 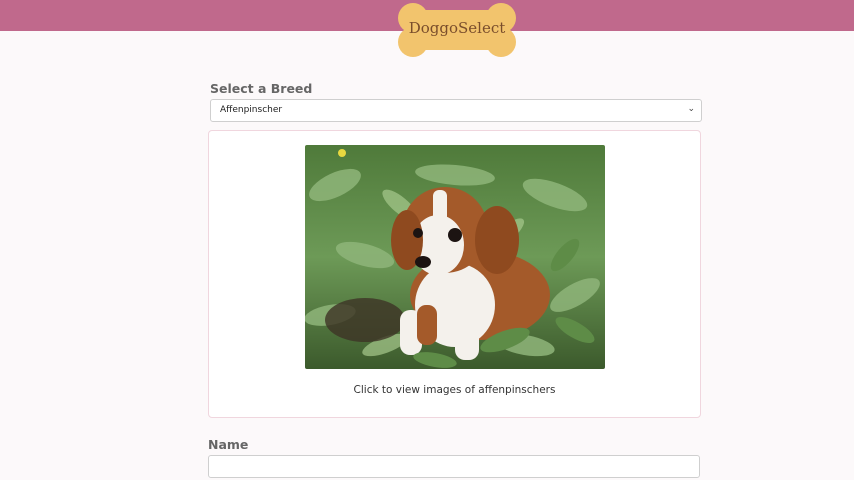 I want to click on name-label: Name, so click(x=228, y=444).